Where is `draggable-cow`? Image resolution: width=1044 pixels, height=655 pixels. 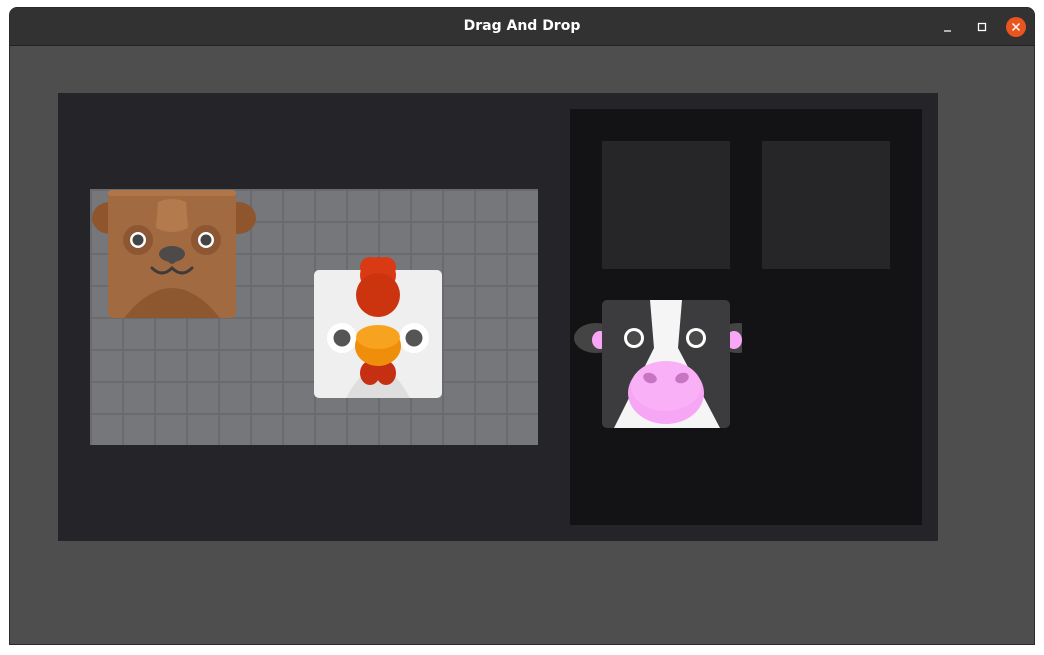
draggable-cow is located at coordinates (658, 375).